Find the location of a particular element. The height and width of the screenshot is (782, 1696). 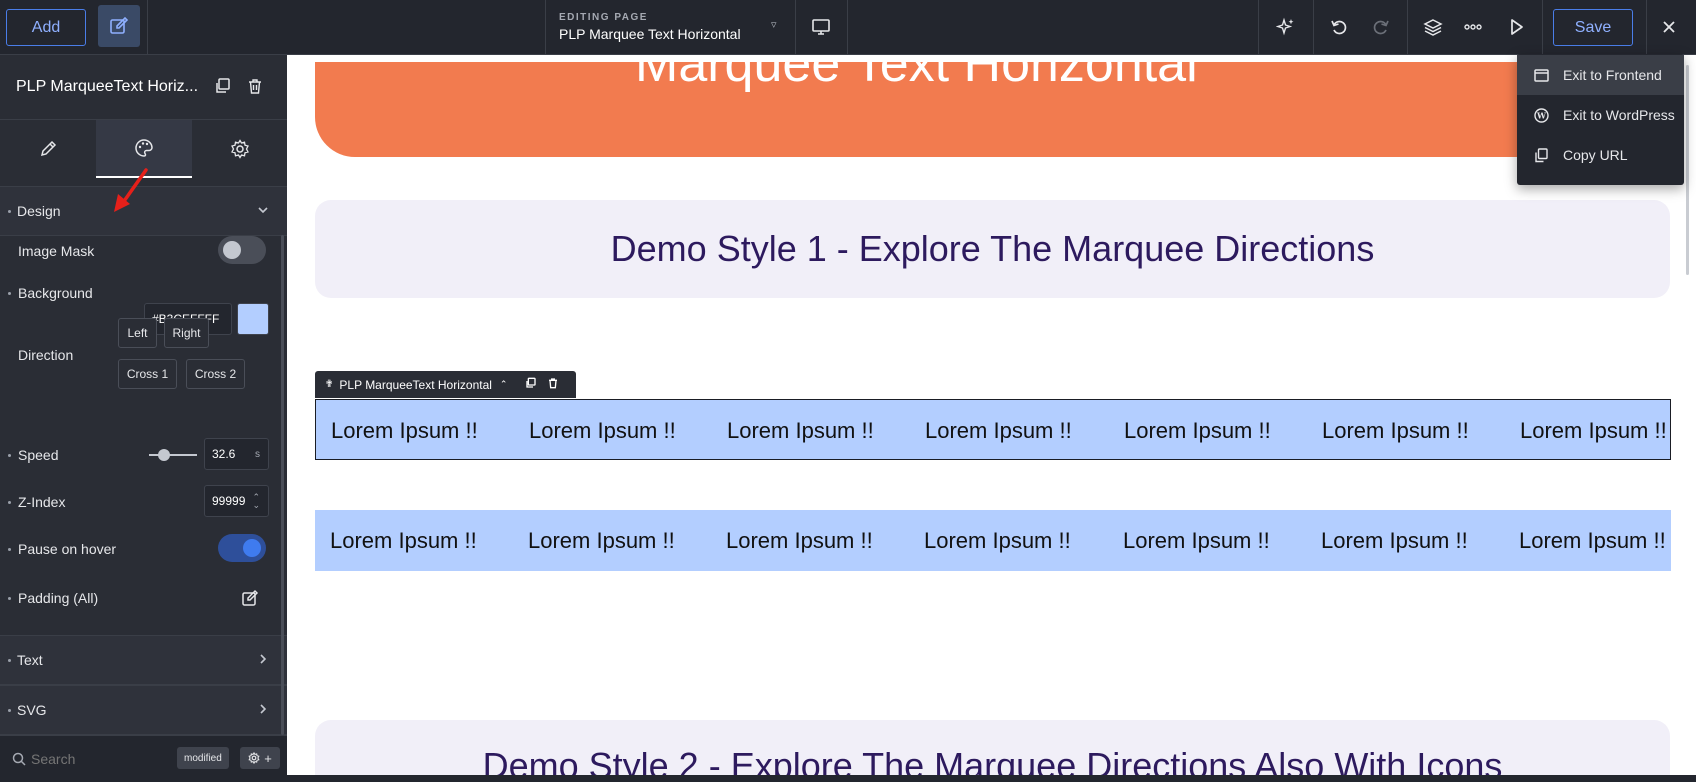

text-section-header: Text is located at coordinates (143, 660).